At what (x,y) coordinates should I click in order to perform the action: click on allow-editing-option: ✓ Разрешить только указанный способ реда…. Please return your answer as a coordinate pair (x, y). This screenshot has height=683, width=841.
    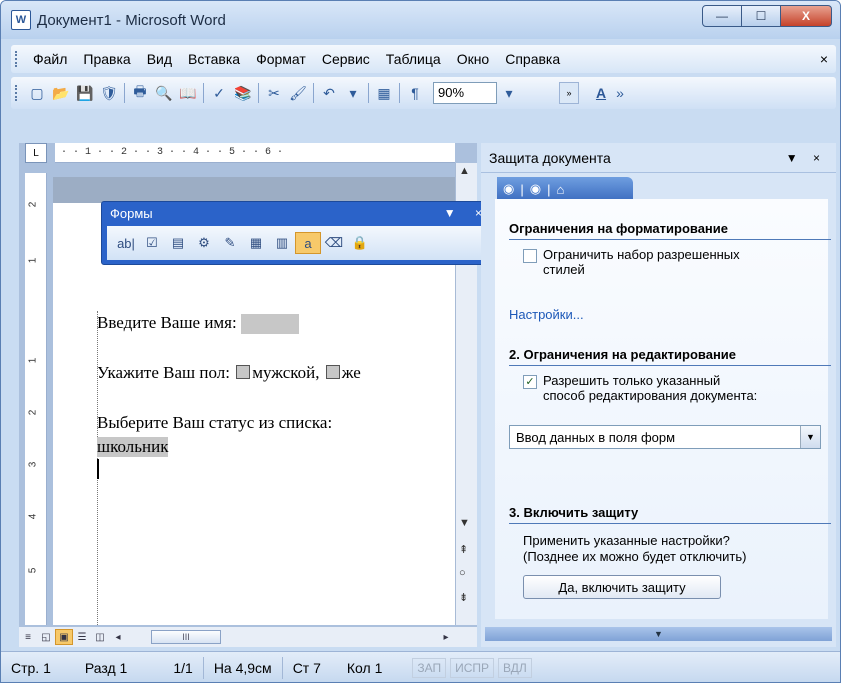
    Looking at the image, I should click on (640, 388).